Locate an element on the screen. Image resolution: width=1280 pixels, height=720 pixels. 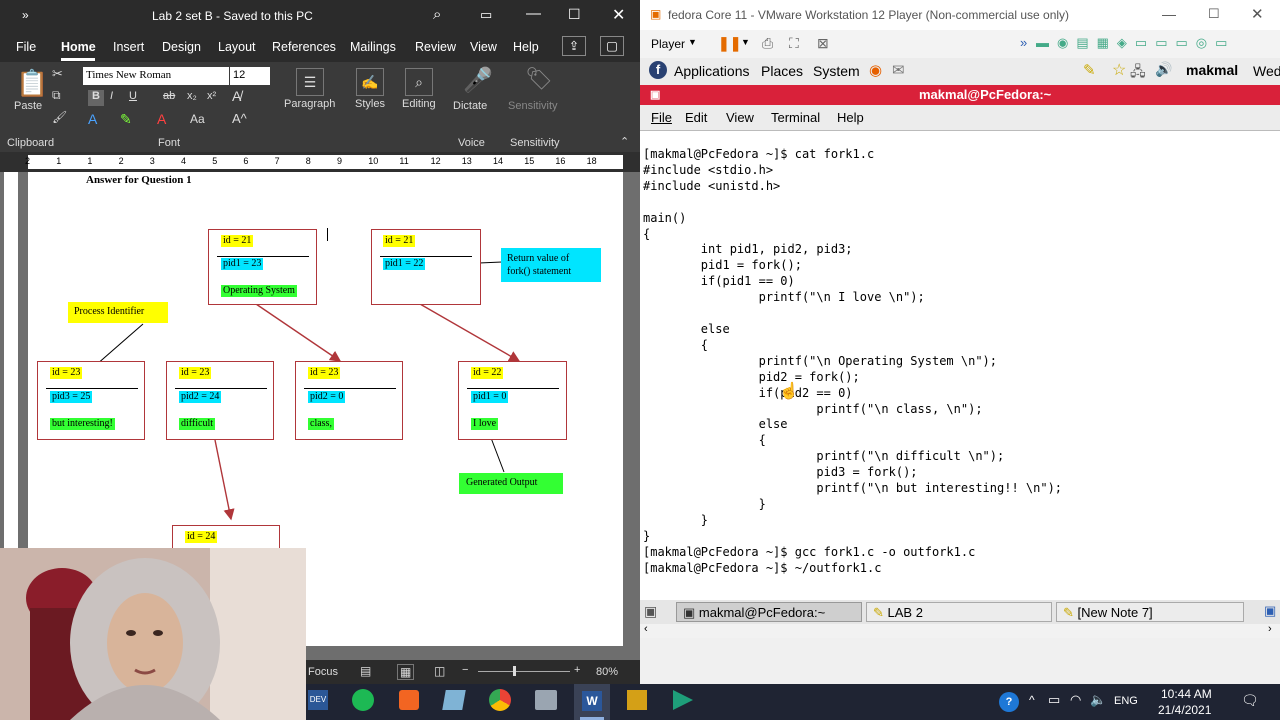
scroll-right-icon: › is located at coordinates (1270, 629).